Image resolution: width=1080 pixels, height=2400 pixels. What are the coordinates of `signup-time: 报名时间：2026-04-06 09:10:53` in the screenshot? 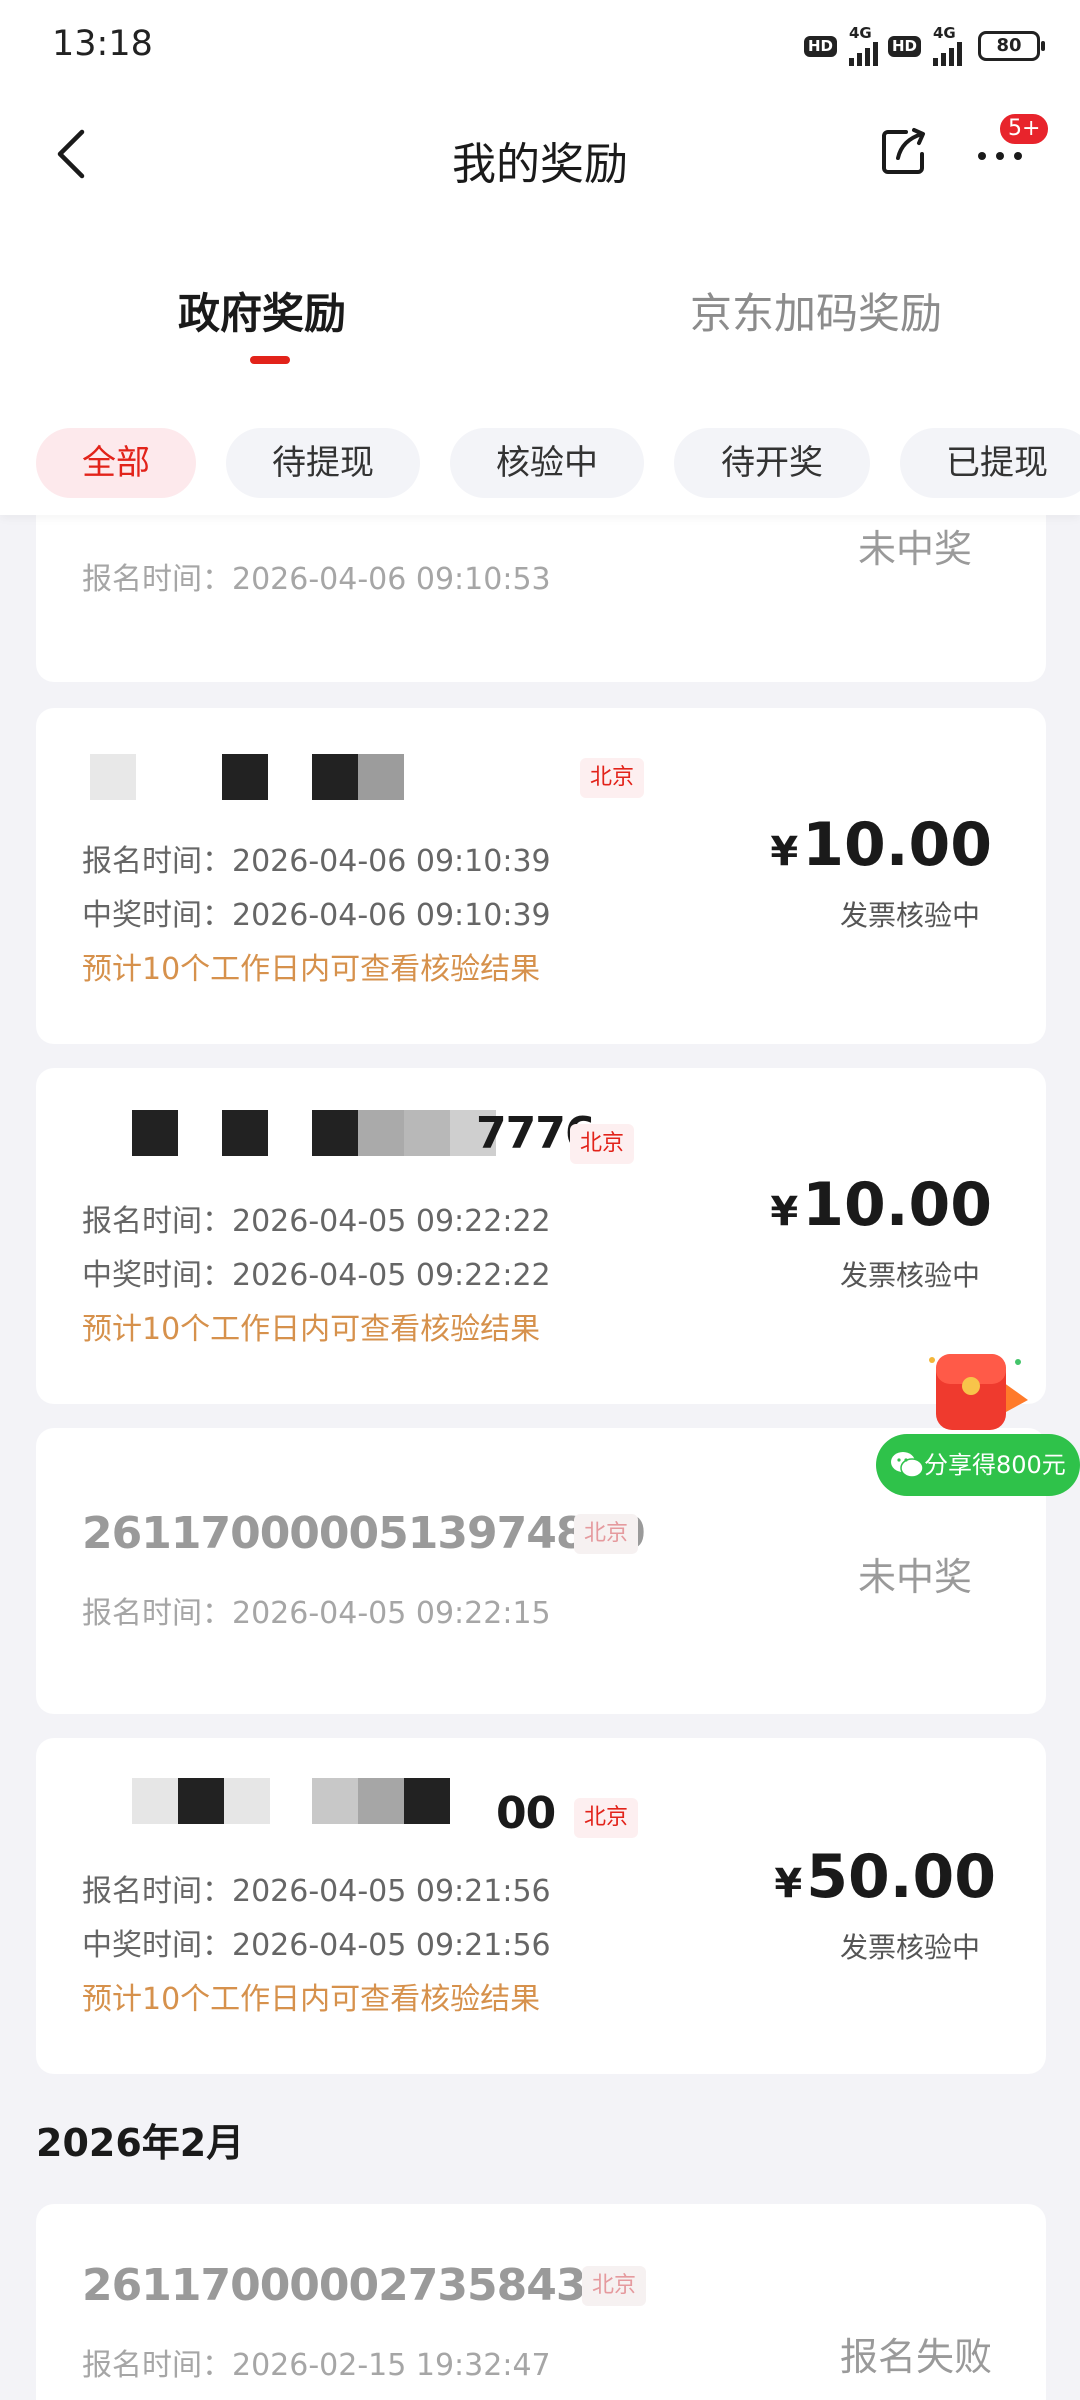 It's located at (316, 579).